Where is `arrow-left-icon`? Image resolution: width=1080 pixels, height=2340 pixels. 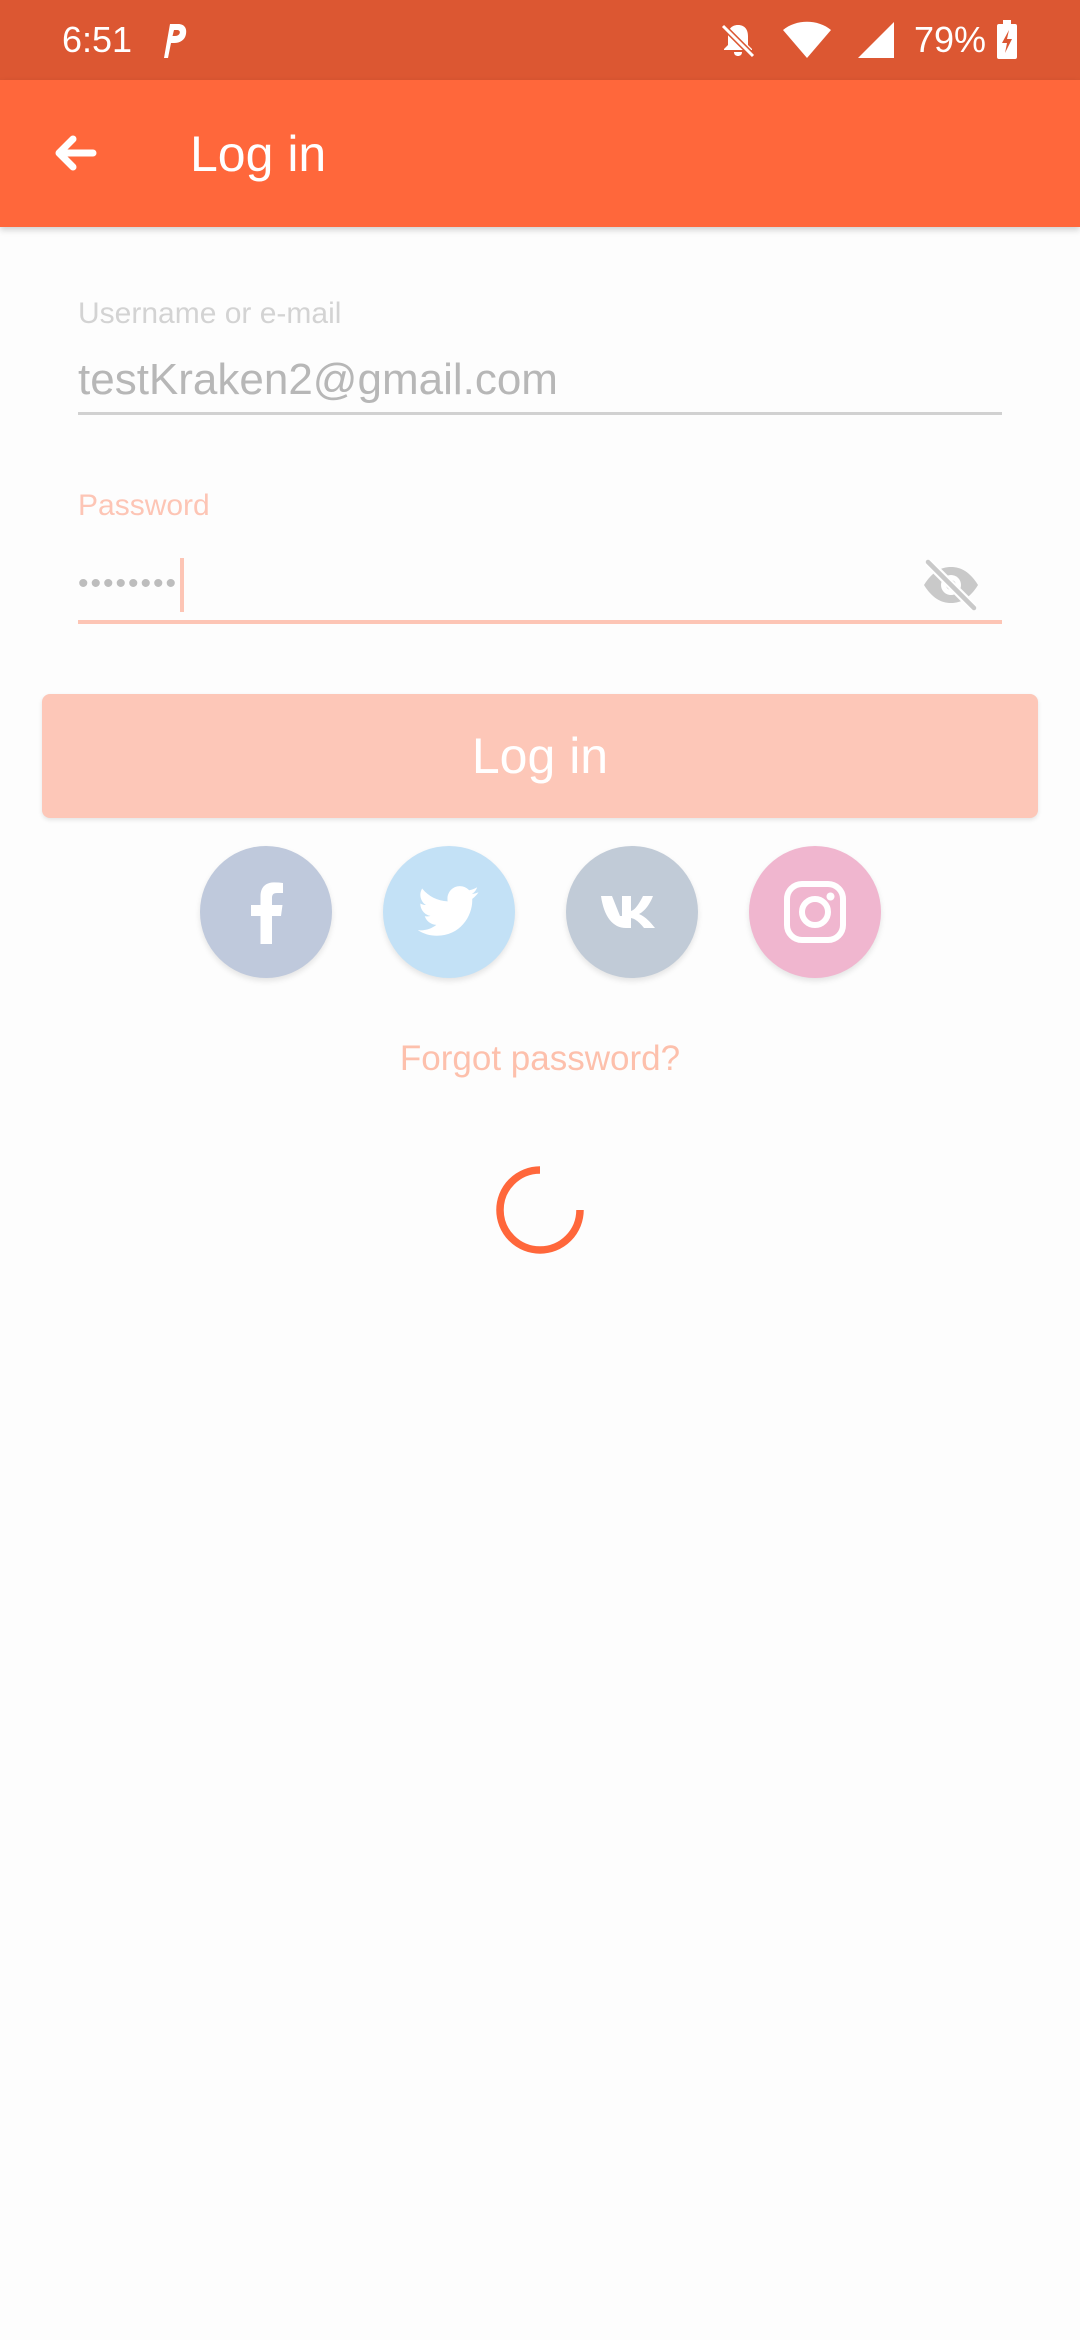
arrow-left-icon is located at coordinates (76, 153).